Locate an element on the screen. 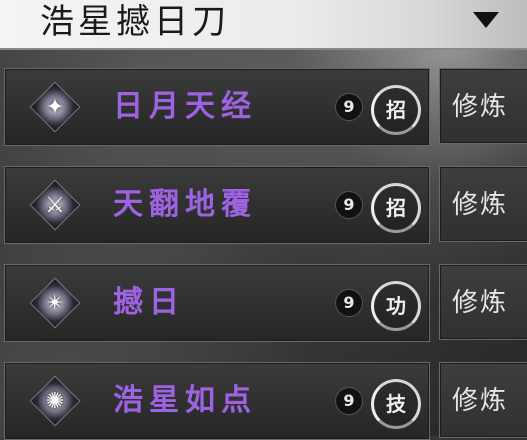 The height and width of the screenshot is (440, 527). train-button-2: 修炼 is located at coordinates (483, 204).